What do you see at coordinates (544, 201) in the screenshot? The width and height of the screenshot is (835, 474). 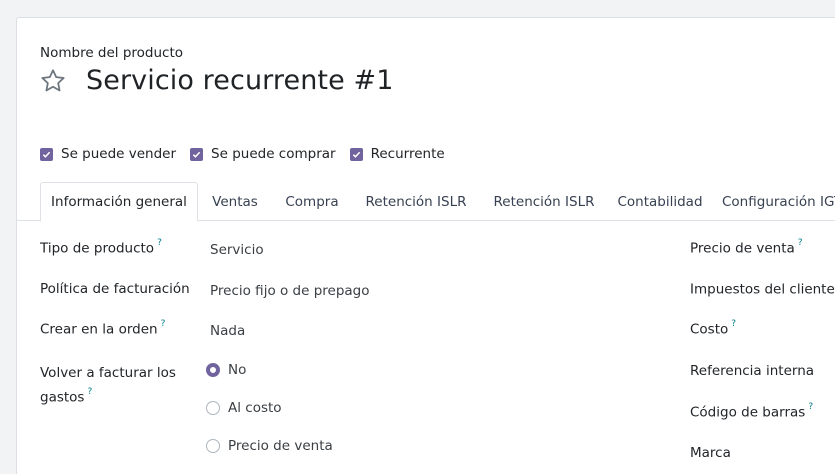 I see `tab-islr-withholding-2: Retención ISLR` at bounding box center [544, 201].